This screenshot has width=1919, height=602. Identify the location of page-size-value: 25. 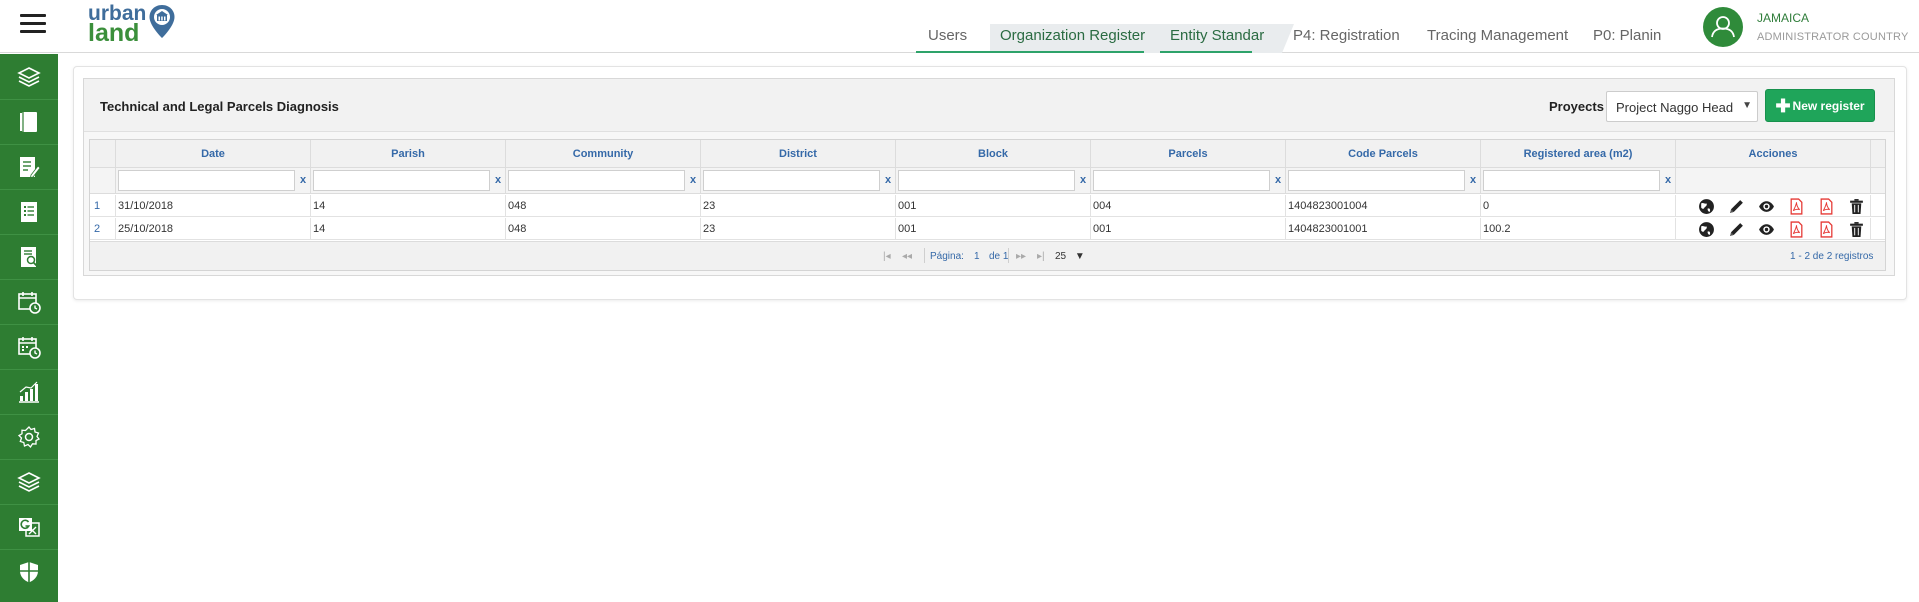
(1061, 256).